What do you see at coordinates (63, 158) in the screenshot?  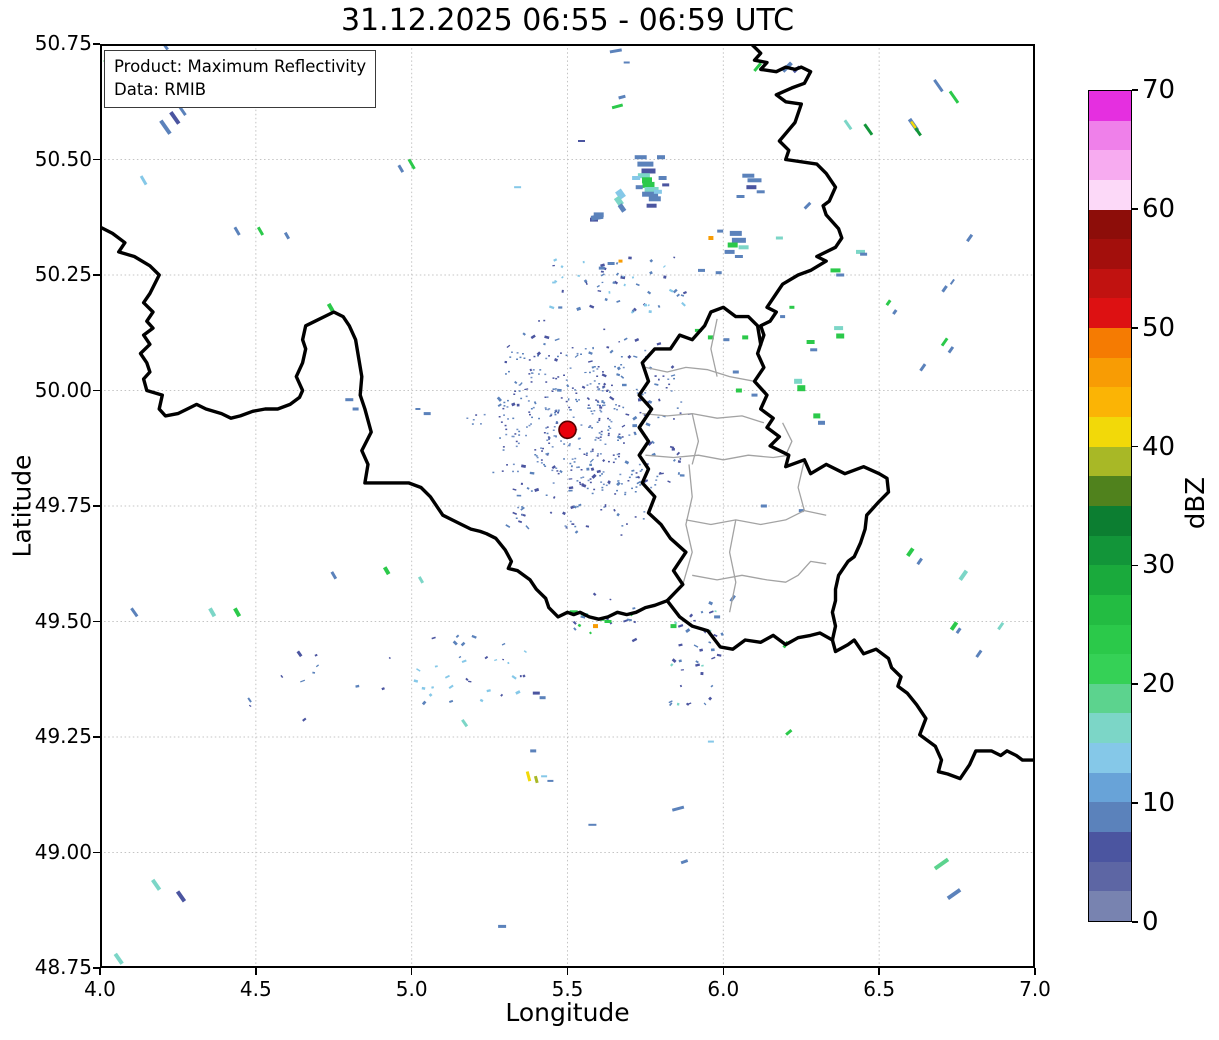 I see `y-axis-tick-label: 50.50` at bounding box center [63, 158].